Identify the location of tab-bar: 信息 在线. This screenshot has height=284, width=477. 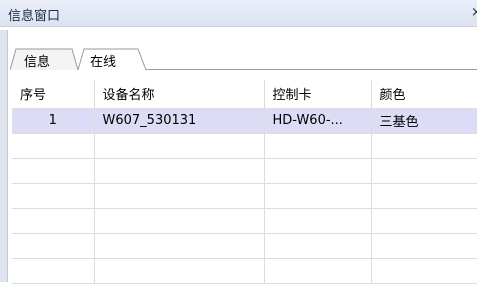
(243, 58).